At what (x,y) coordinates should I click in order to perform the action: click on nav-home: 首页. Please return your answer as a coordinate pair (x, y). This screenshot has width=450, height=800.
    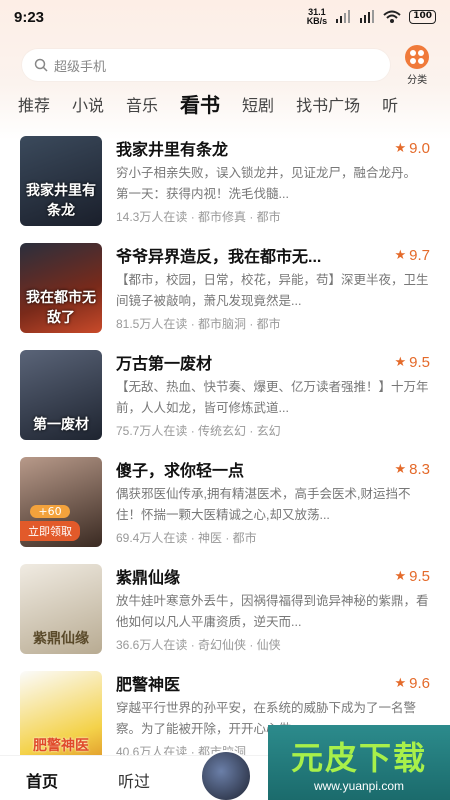
    Looking at the image, I should click on (42, 780).